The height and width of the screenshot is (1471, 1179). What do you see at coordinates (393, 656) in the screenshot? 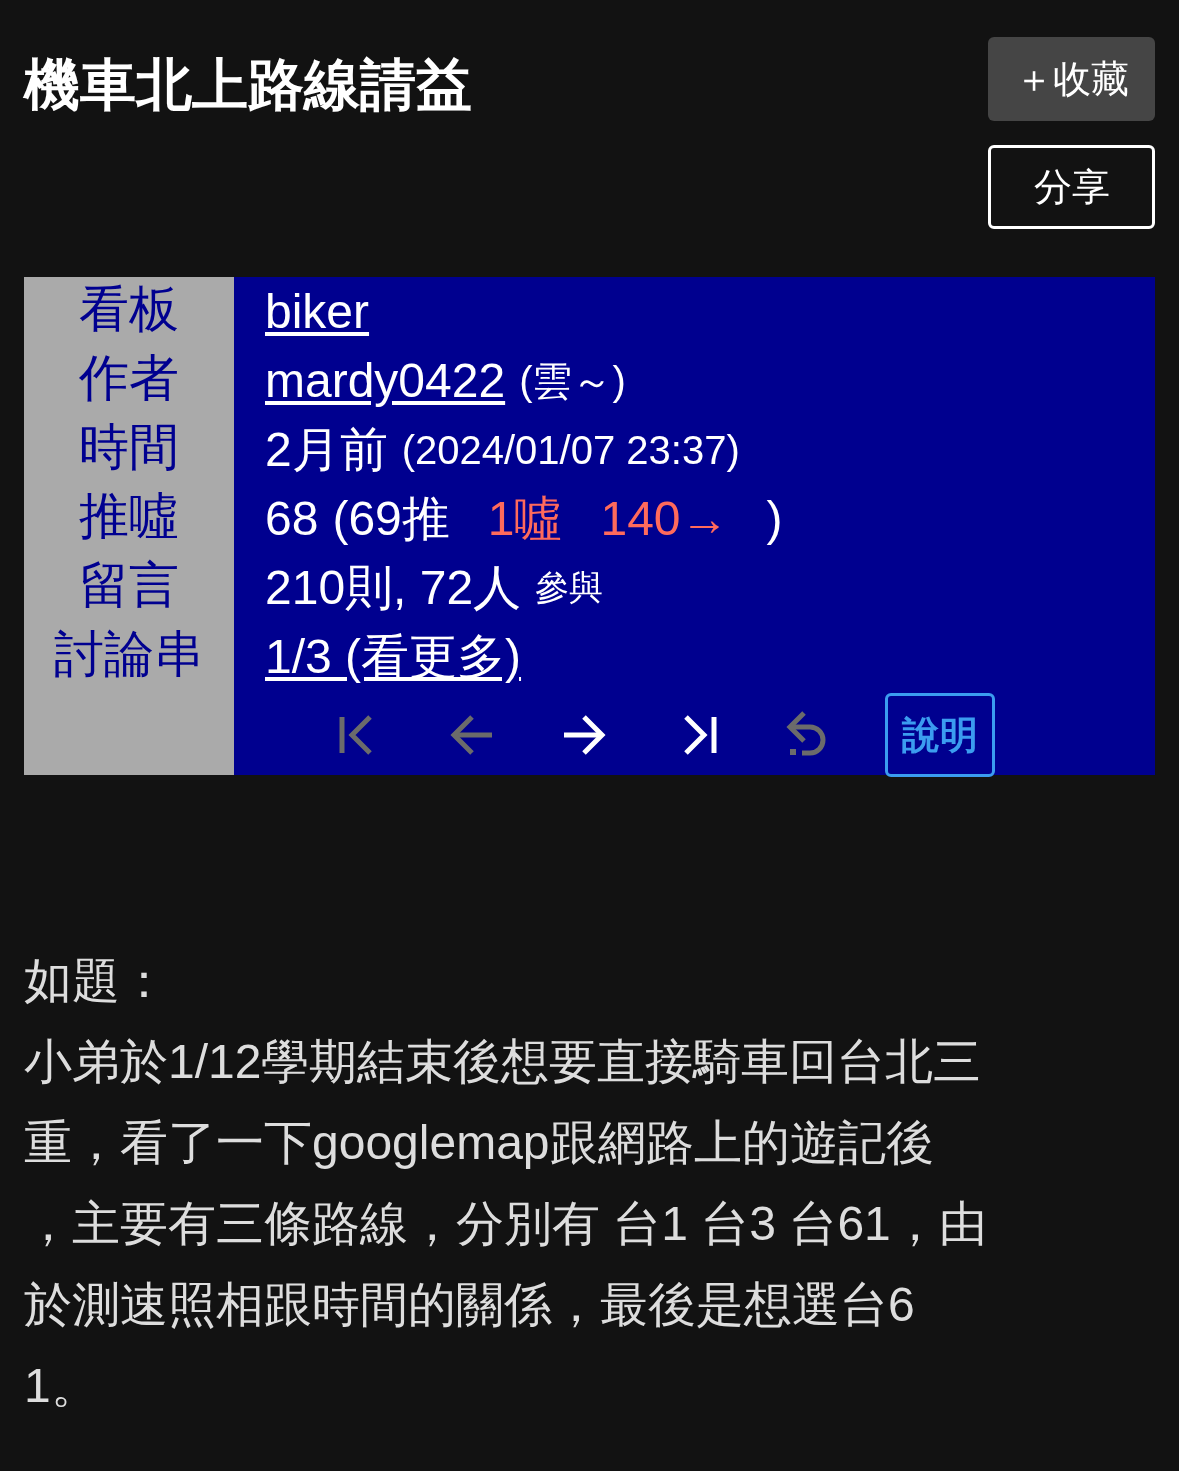
I see `info-link: 1/3 (看更多)` at bounding box center [393, 656].